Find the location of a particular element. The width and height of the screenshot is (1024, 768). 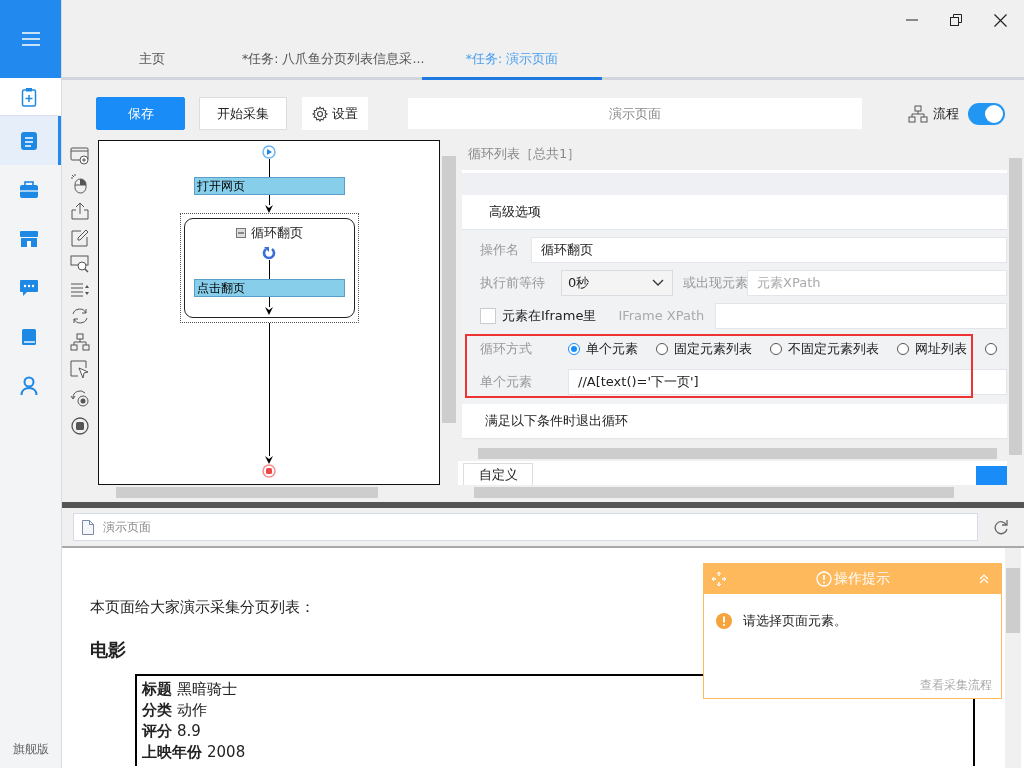

radio-label: 不固定元素列表 is located at coordinates (833, 348).